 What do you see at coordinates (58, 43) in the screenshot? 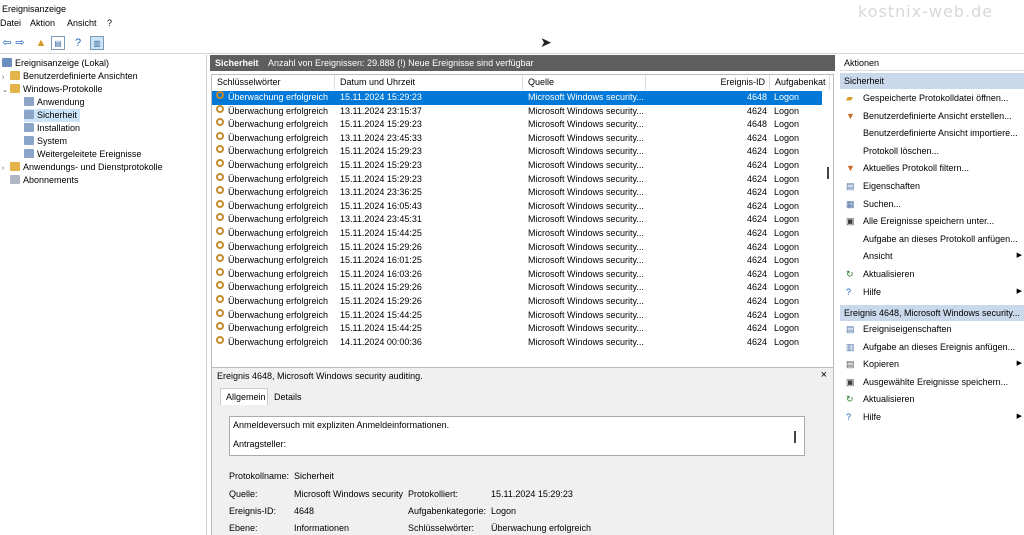
I see `console-tree-icon: ▤` at bounding box center [58, 43].